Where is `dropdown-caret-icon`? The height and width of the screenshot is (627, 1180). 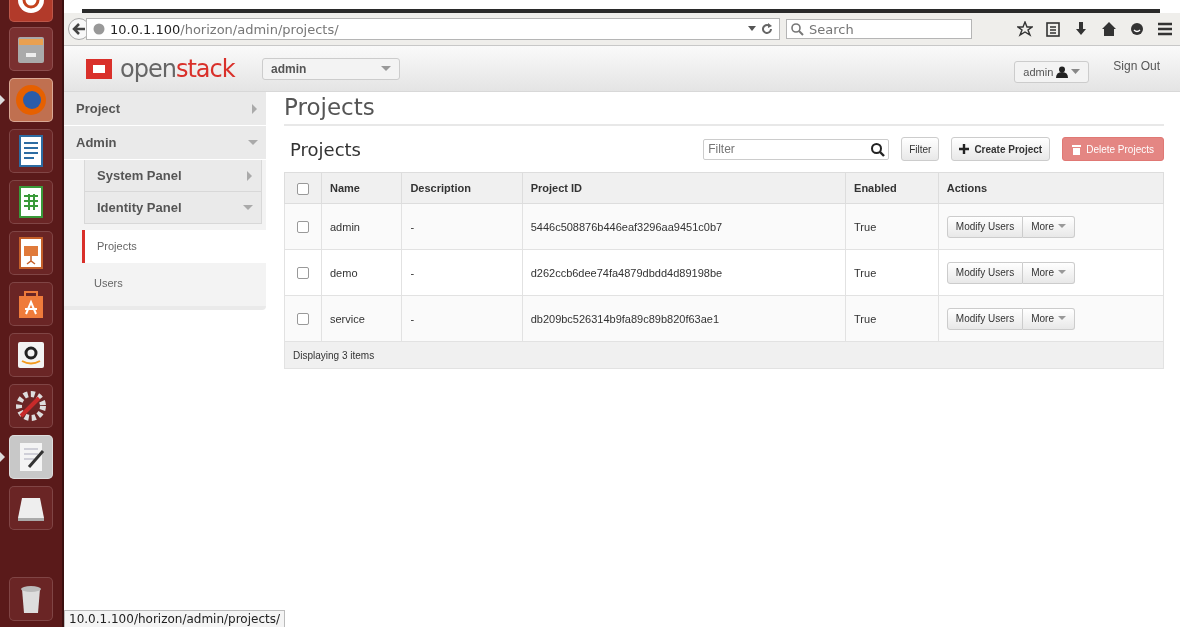 dropdown-caret-icon is located at coordinates (752, 29).